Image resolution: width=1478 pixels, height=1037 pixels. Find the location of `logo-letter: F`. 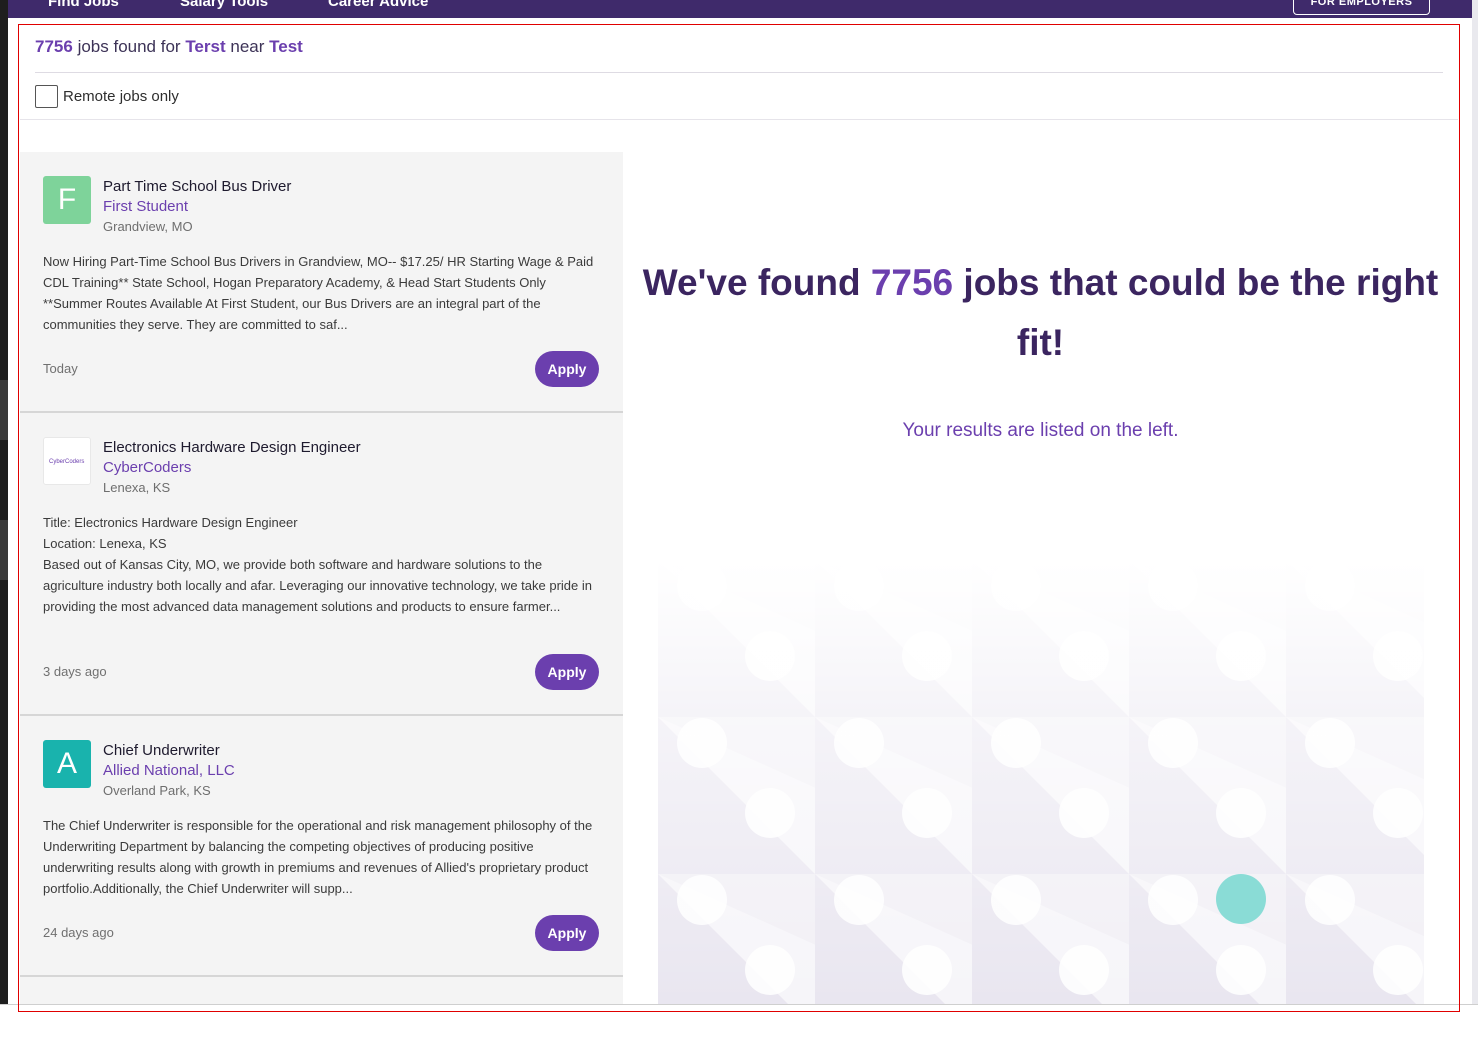

logo-letter: F is located at coordinates (67, 199).